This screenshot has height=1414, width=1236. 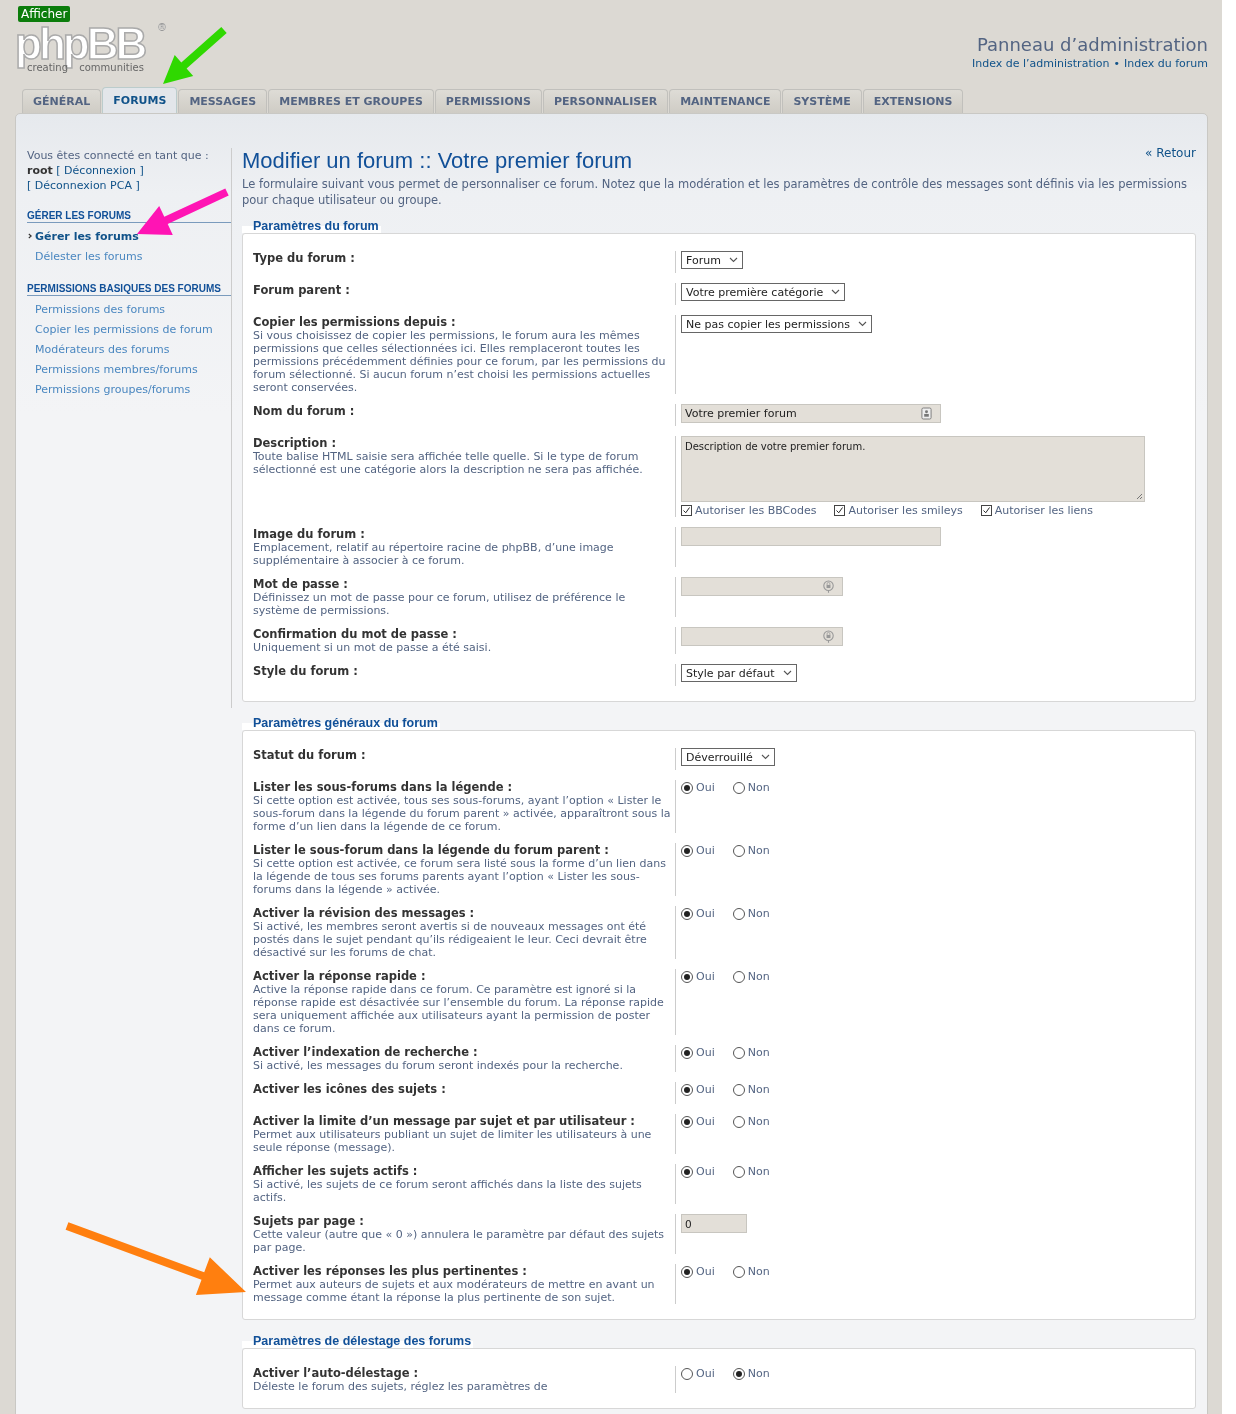 I want to click on field-label: Description :, so click(x=295, y=443).